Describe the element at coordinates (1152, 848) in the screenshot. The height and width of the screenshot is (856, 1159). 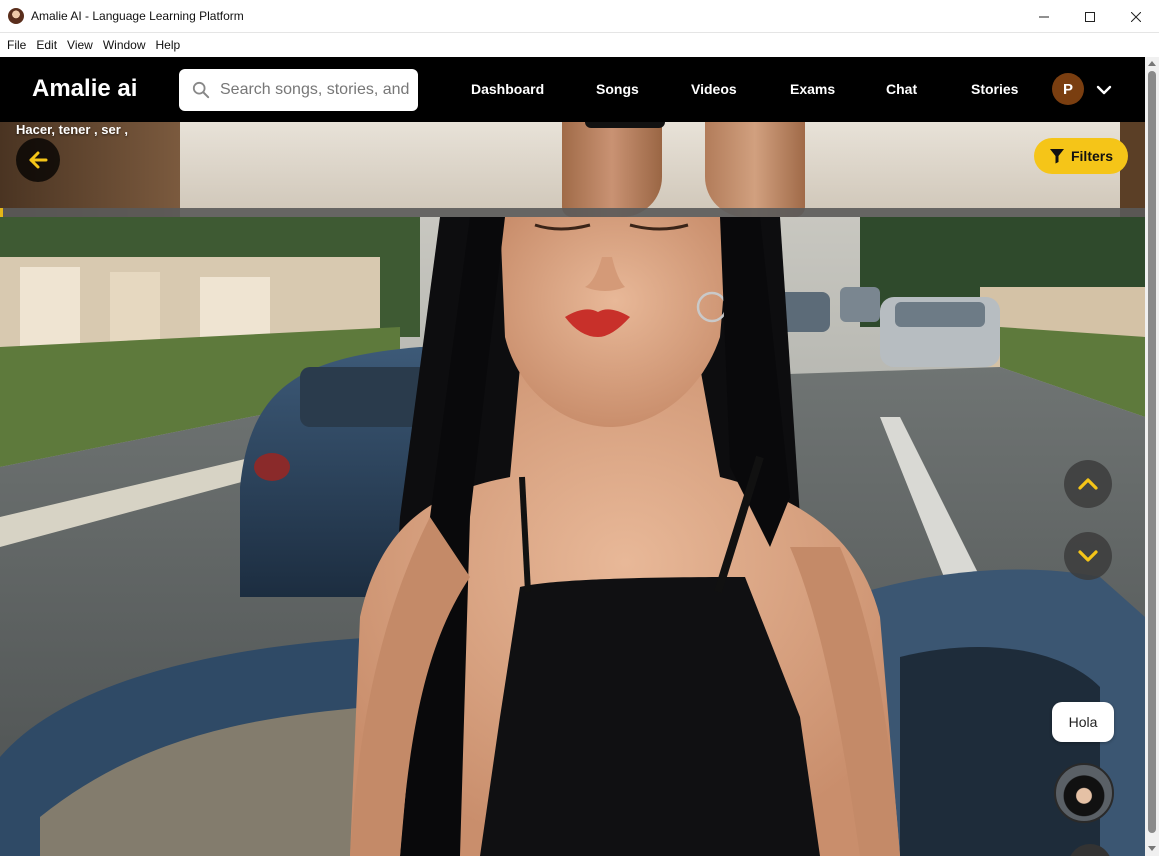
I see `scroll-down-arrow` at that location.